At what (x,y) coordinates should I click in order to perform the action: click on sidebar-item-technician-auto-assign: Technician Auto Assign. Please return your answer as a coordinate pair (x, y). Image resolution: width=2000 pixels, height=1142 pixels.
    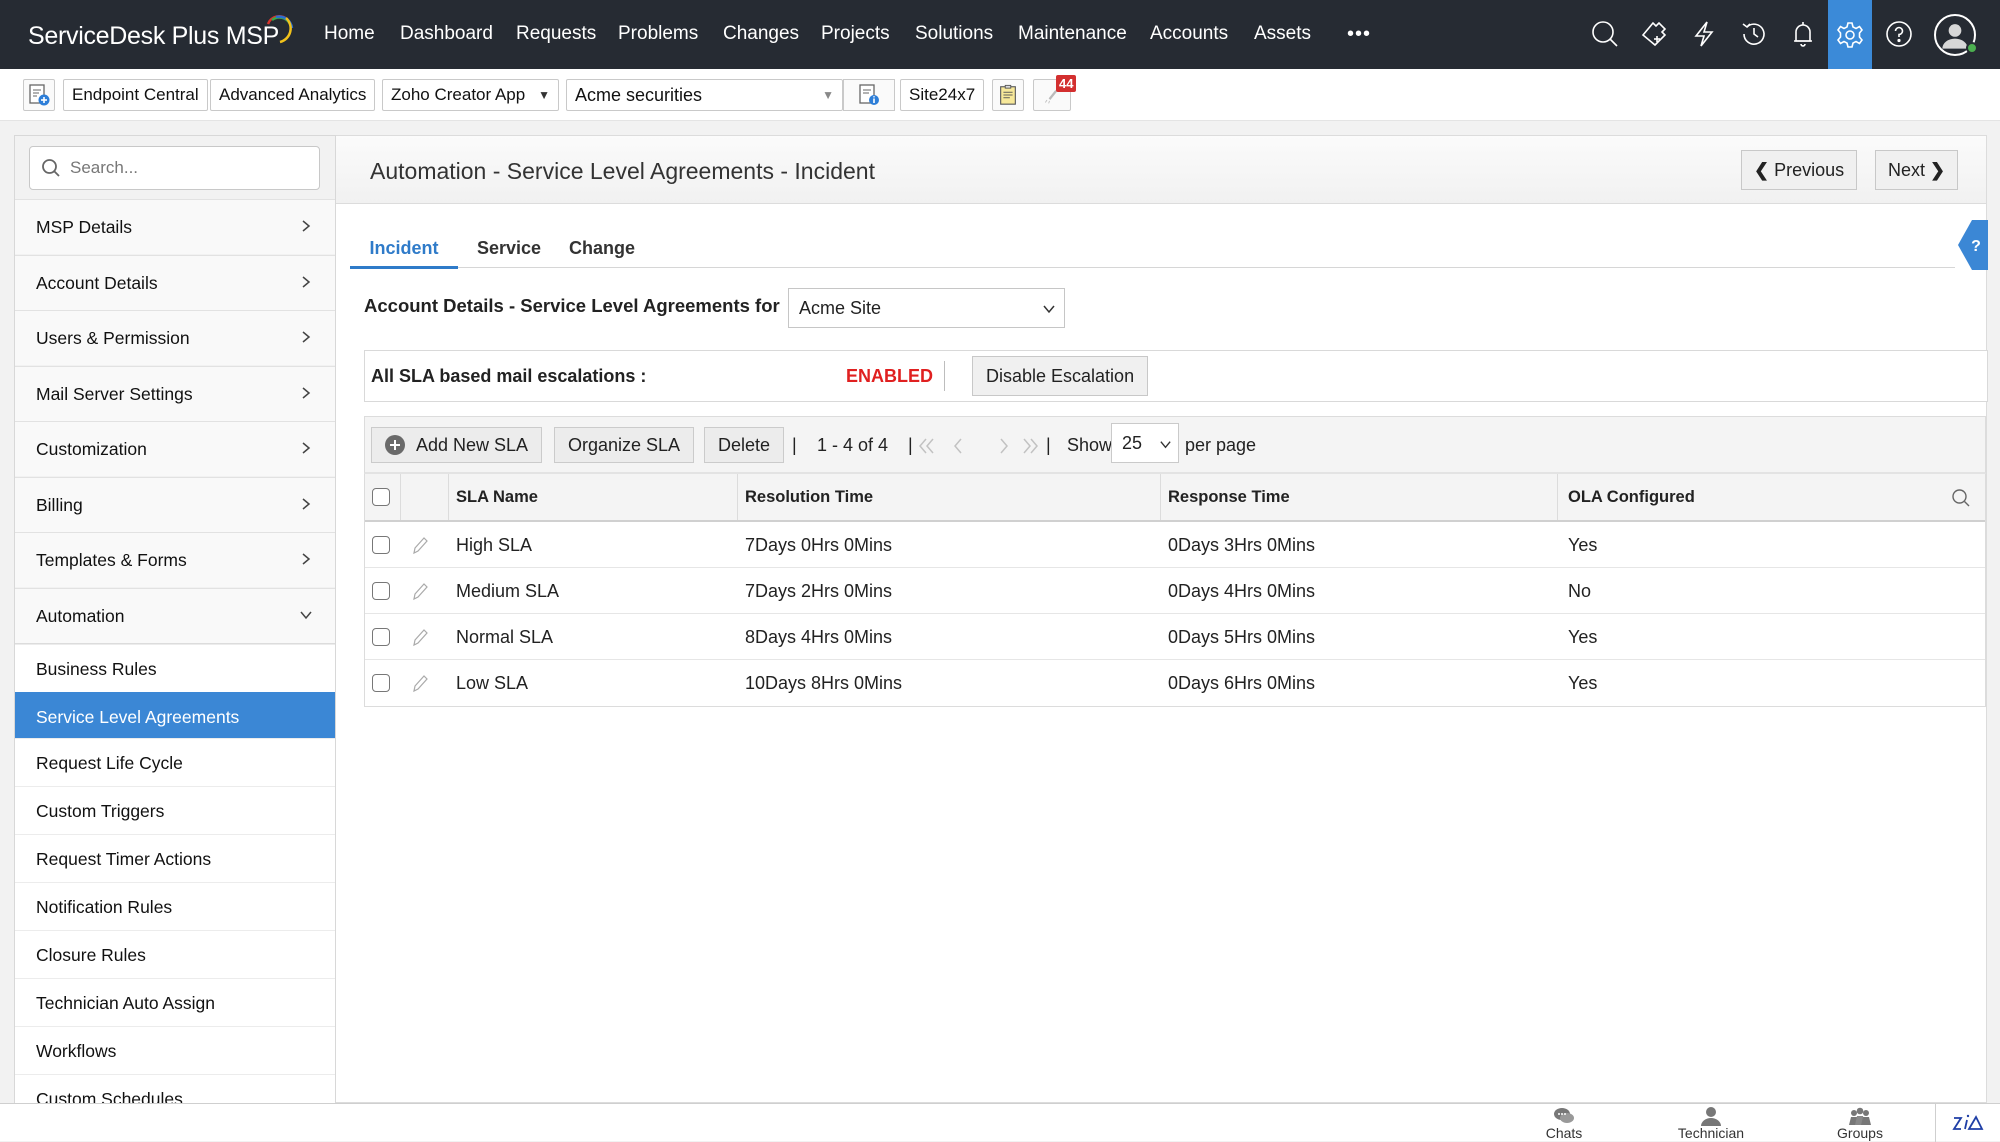
    Looking at the image, I should click on (175, 1002).